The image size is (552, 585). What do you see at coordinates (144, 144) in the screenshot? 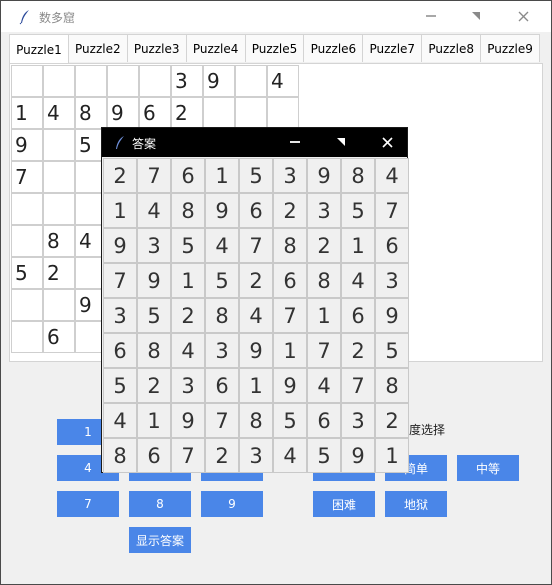
I see `answer-window-title: 答案` at bounding box center [144, 144].